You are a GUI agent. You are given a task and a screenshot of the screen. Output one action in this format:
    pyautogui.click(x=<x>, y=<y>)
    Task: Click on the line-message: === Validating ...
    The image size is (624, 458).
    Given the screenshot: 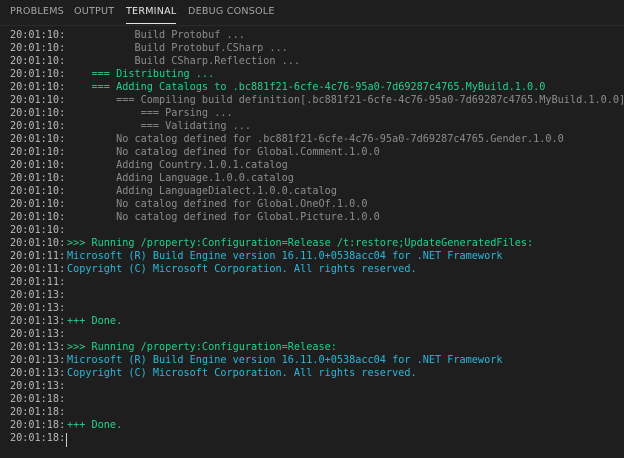 What is the action you would take?
    pyautogui.click(x=159, y=126)
    